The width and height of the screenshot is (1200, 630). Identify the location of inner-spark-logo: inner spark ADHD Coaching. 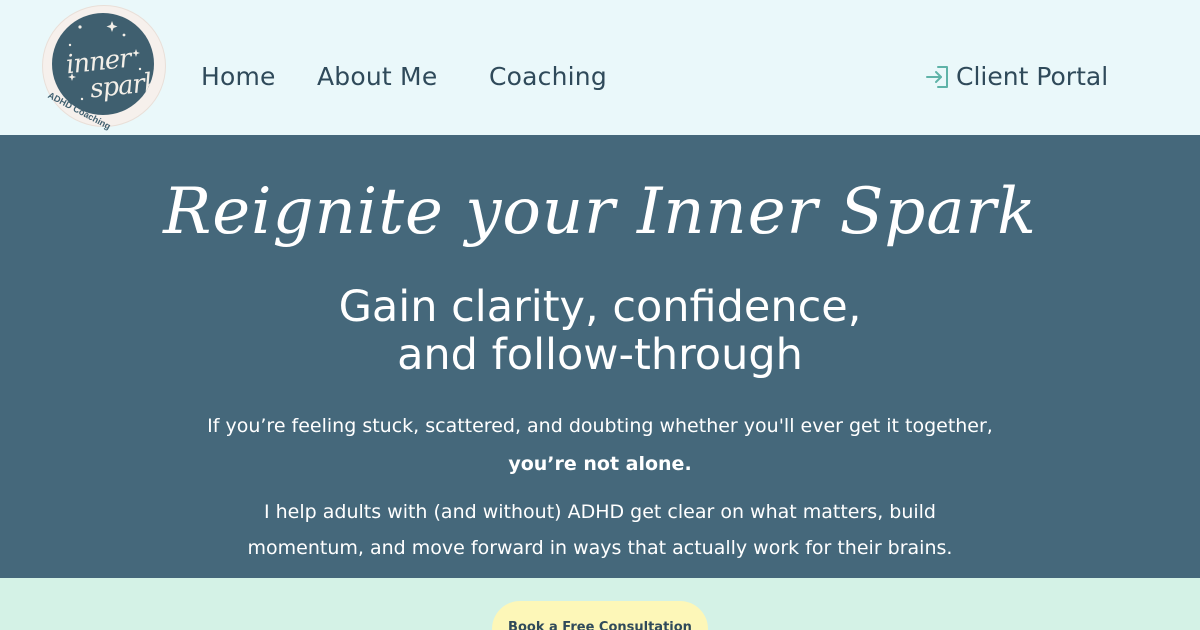
(104, 68).